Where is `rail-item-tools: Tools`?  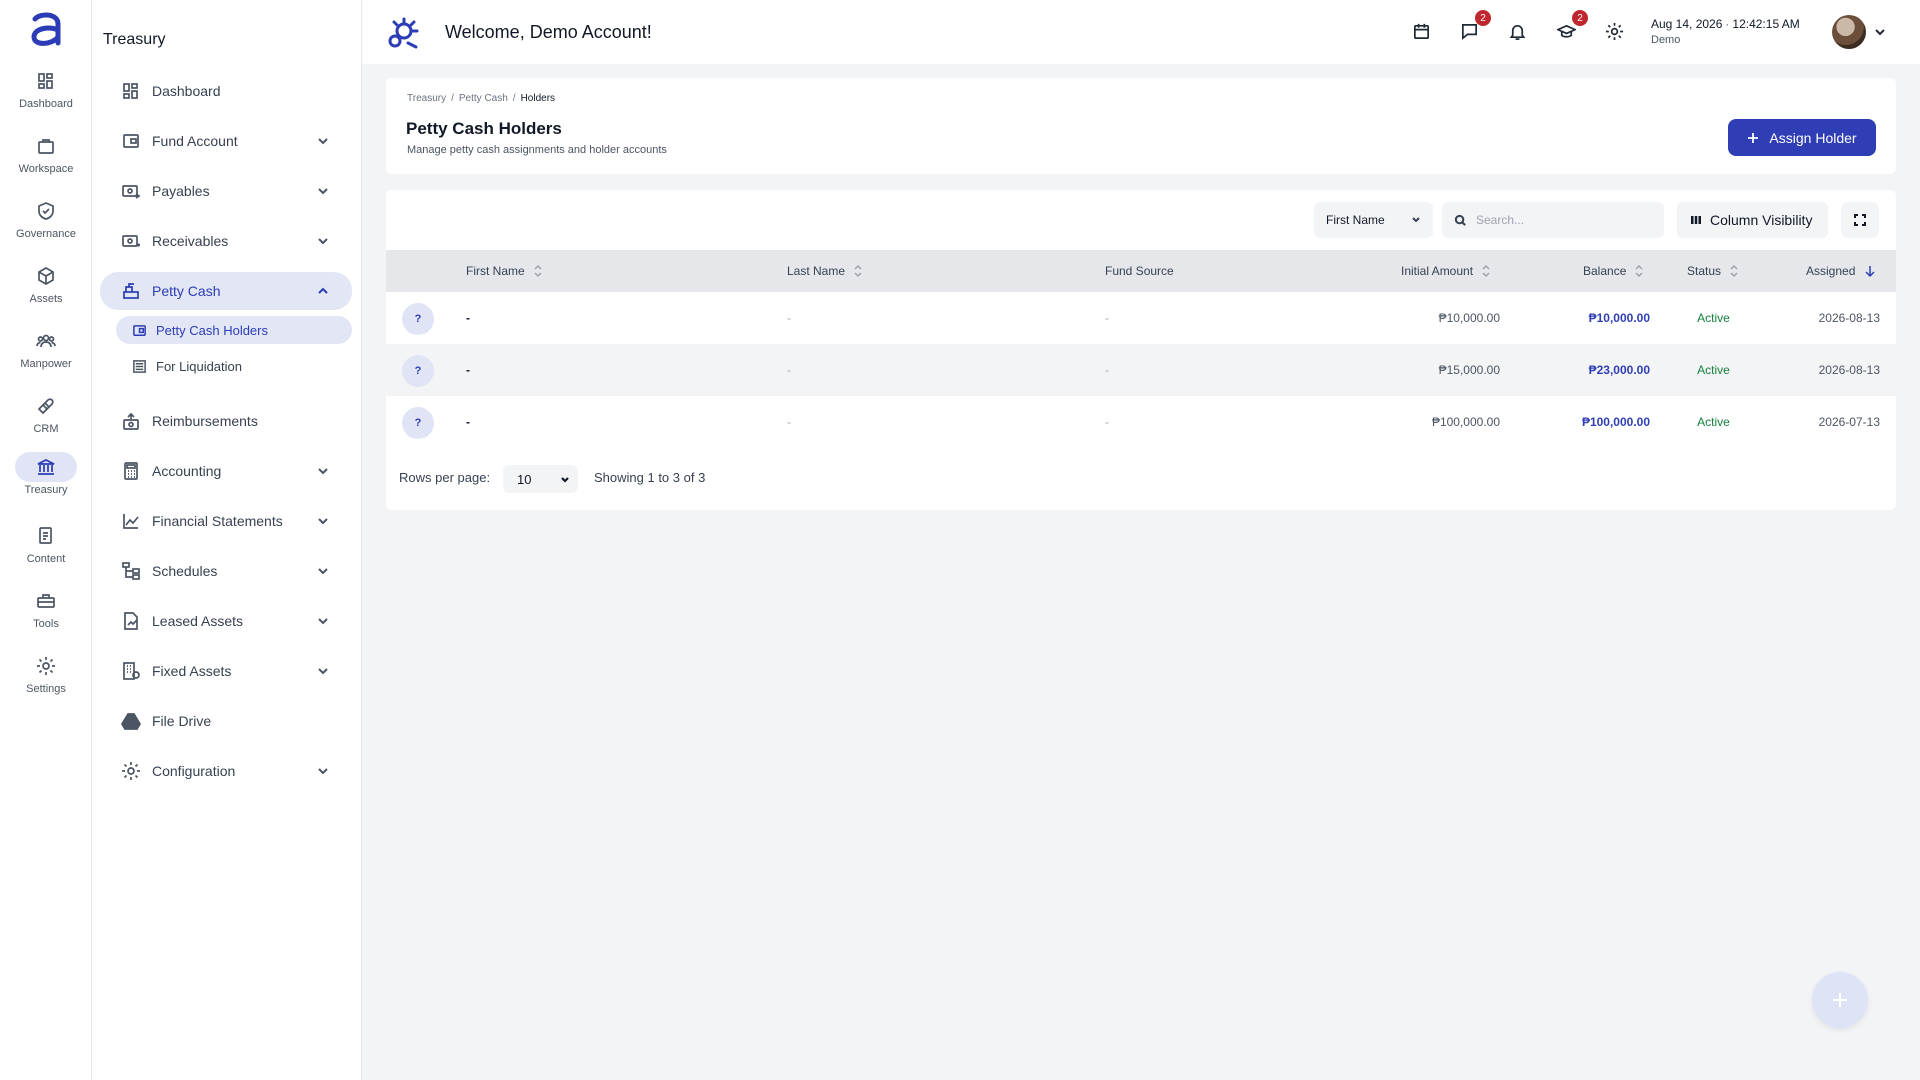 rail-item-tools: Tools is located at coordinates (46, 615).